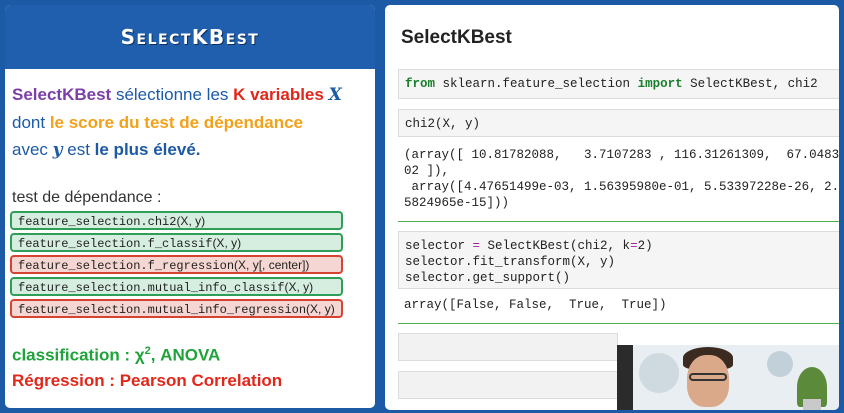 This screenshot has height=413, width=844. I want to click on regression-line: Régression : Pearson Correlation, so click(147, 380).